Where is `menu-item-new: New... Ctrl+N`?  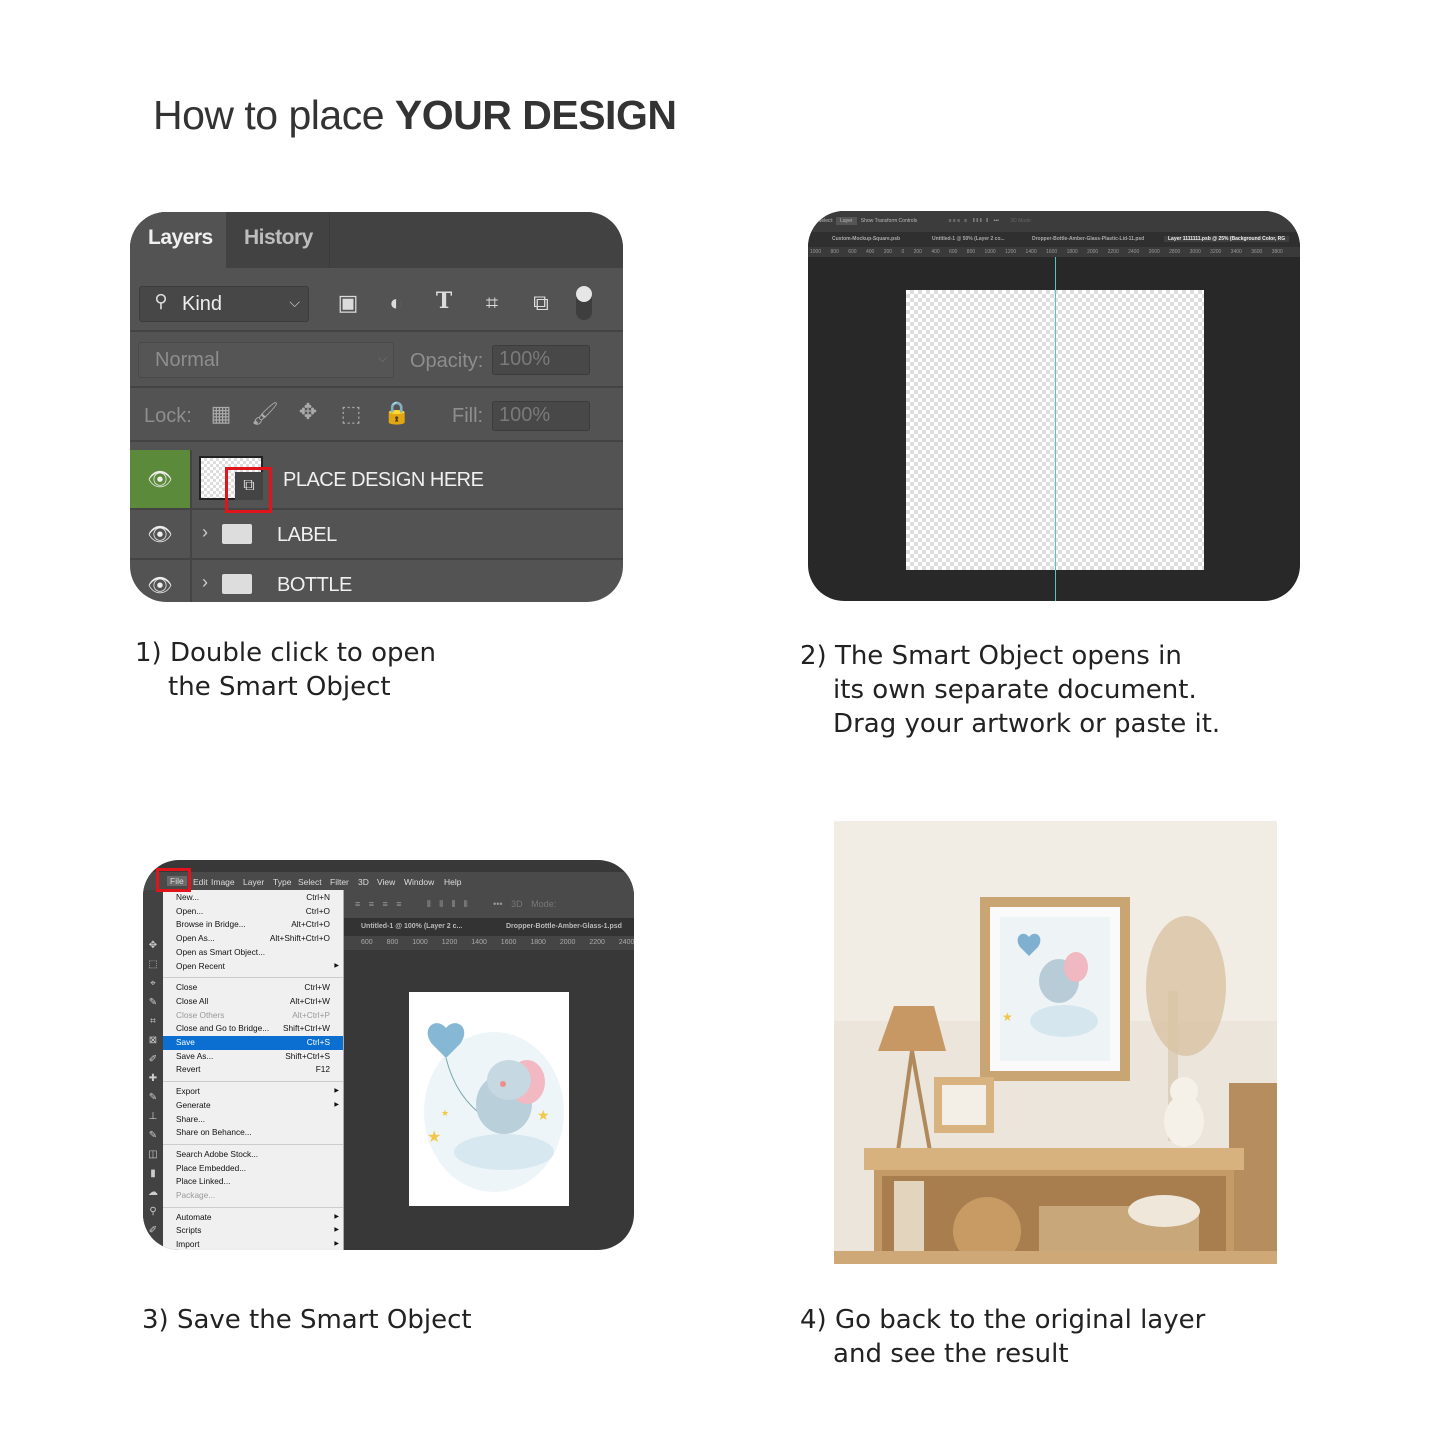 menu-item-new: New... Ctrl+N is located at coordinates (253, 898).